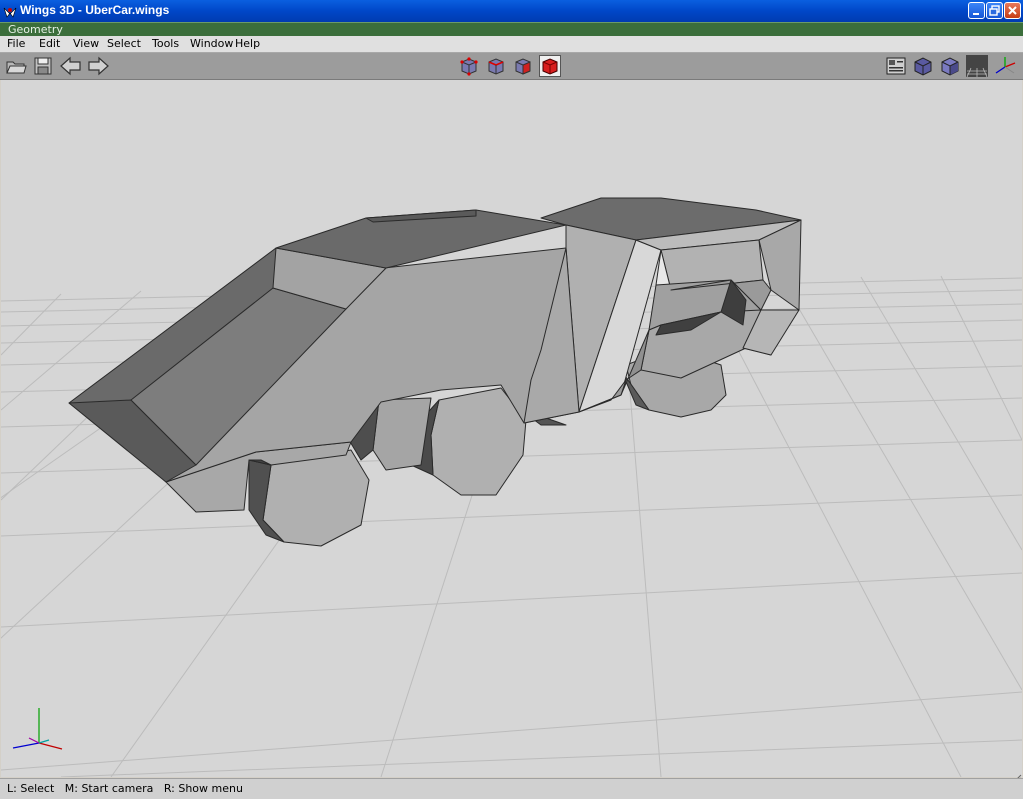 Image resolution: width=1023 pixels, height=799 pixels. I want to click on restore-button, so click(994, 10).